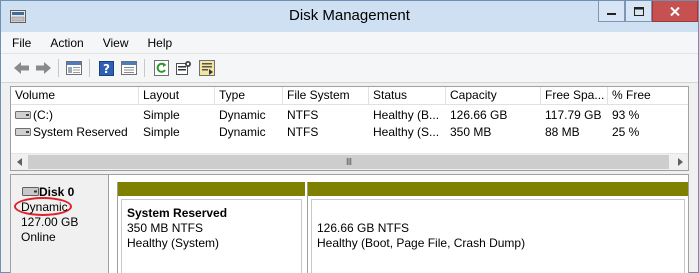  Describe the element at coordinates (30, 191) in the screenshot. I see `disk-icon` at that location.